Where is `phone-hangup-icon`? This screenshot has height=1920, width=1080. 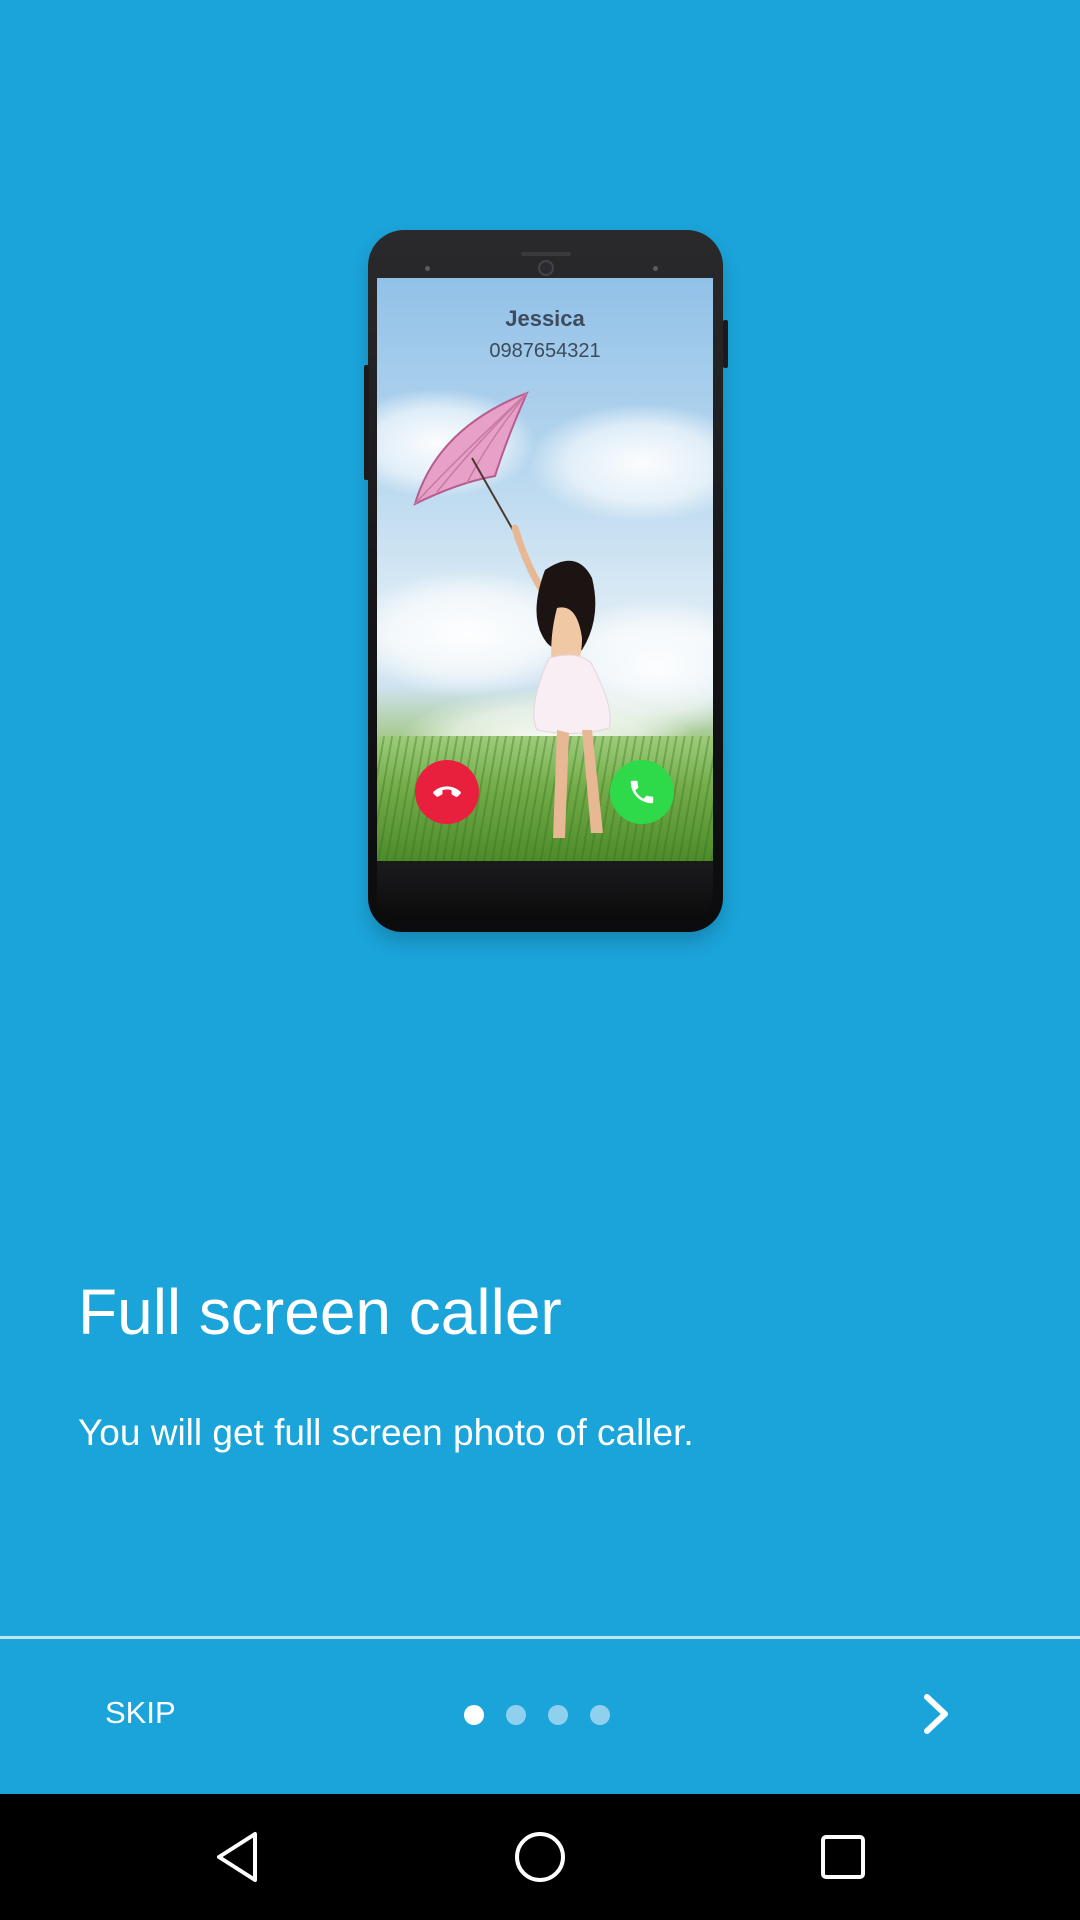
phone-hangup-icon is located at coordinates (447, 791).